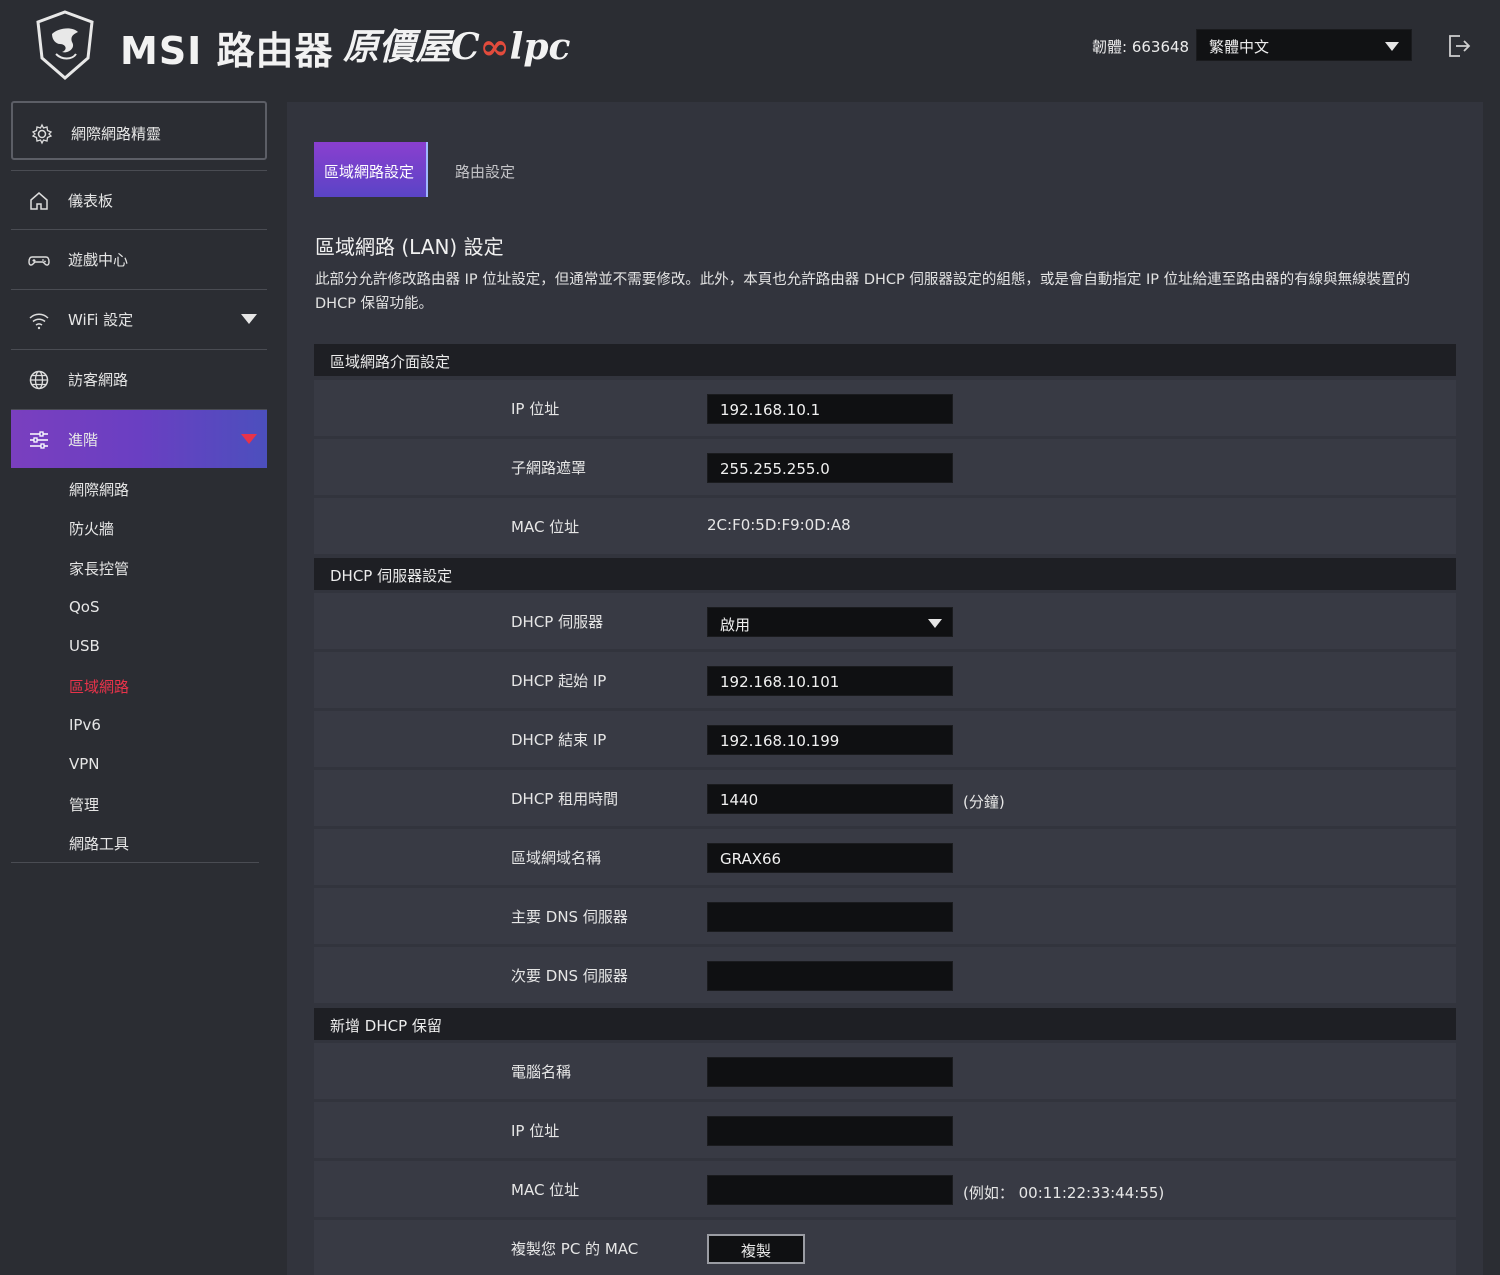 The image size is (1500, 1275). Describe the element at coordinates (779, 525) in the screenshot. I see `mac-address-value: 2C:F0:5D:F9:0D:A8` at that location.